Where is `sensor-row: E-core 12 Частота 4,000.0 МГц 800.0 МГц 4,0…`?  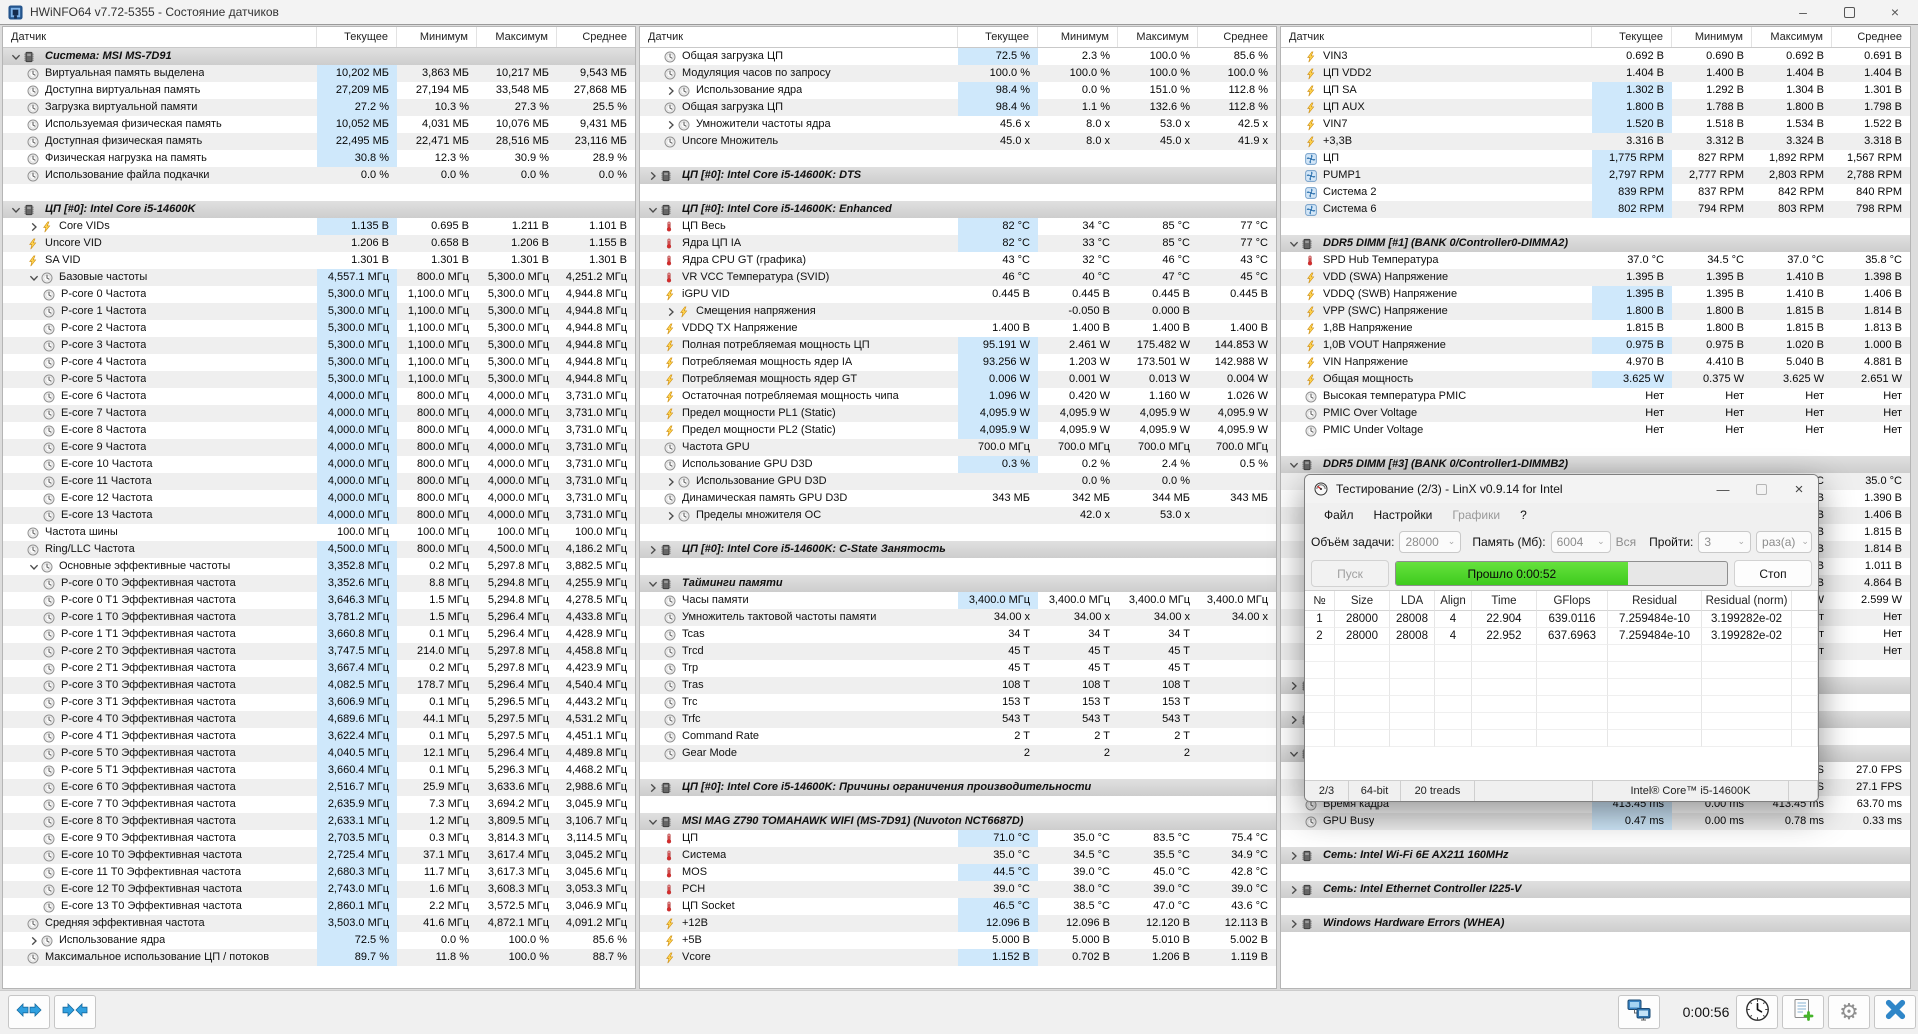
sensor-row: E-core 12 Частота 4,000.0 МГц 800.0 МГц 4,0… is located at coordinates (319, 498).